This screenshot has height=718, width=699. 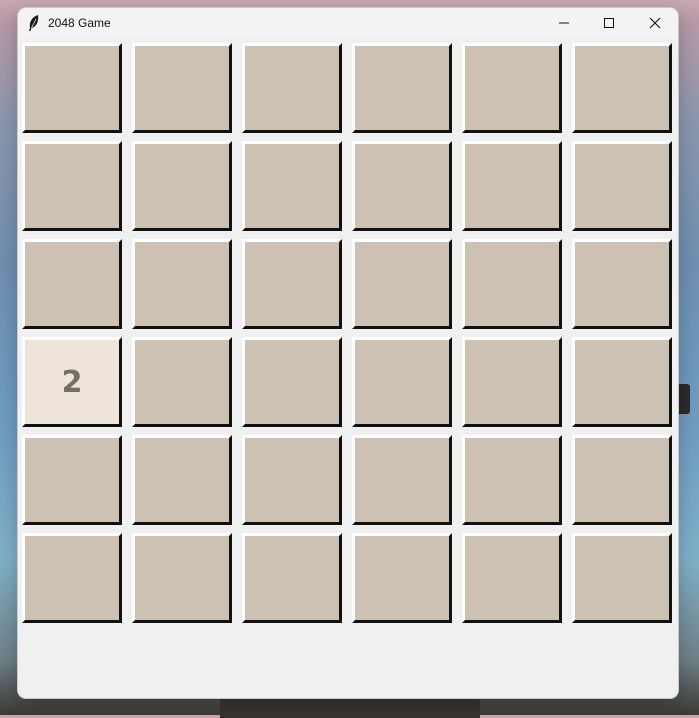 I want to click on minimize-icon, so click(x=564, y=23).